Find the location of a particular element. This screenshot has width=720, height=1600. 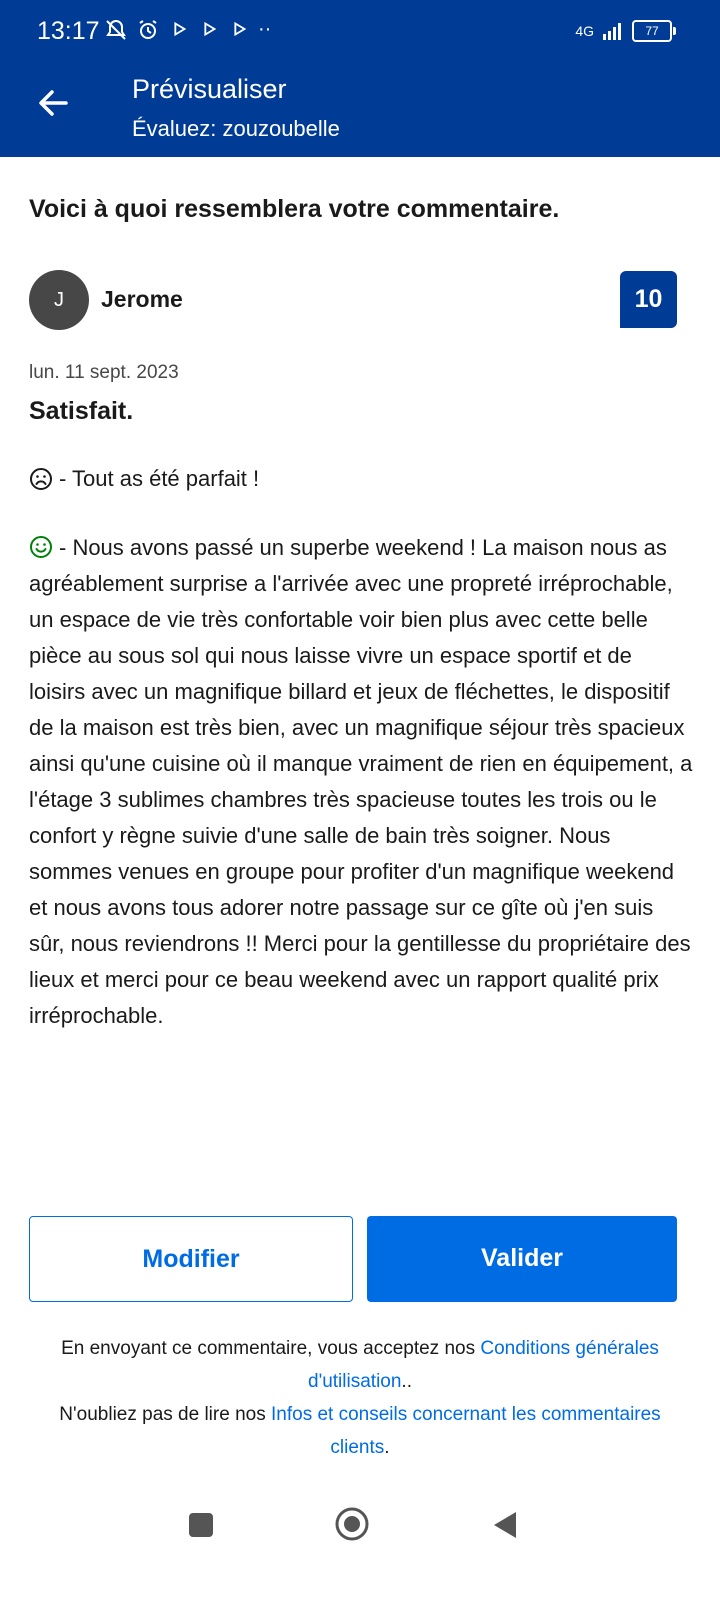

status-time: 13:17 is located at coordinates (68, 31).